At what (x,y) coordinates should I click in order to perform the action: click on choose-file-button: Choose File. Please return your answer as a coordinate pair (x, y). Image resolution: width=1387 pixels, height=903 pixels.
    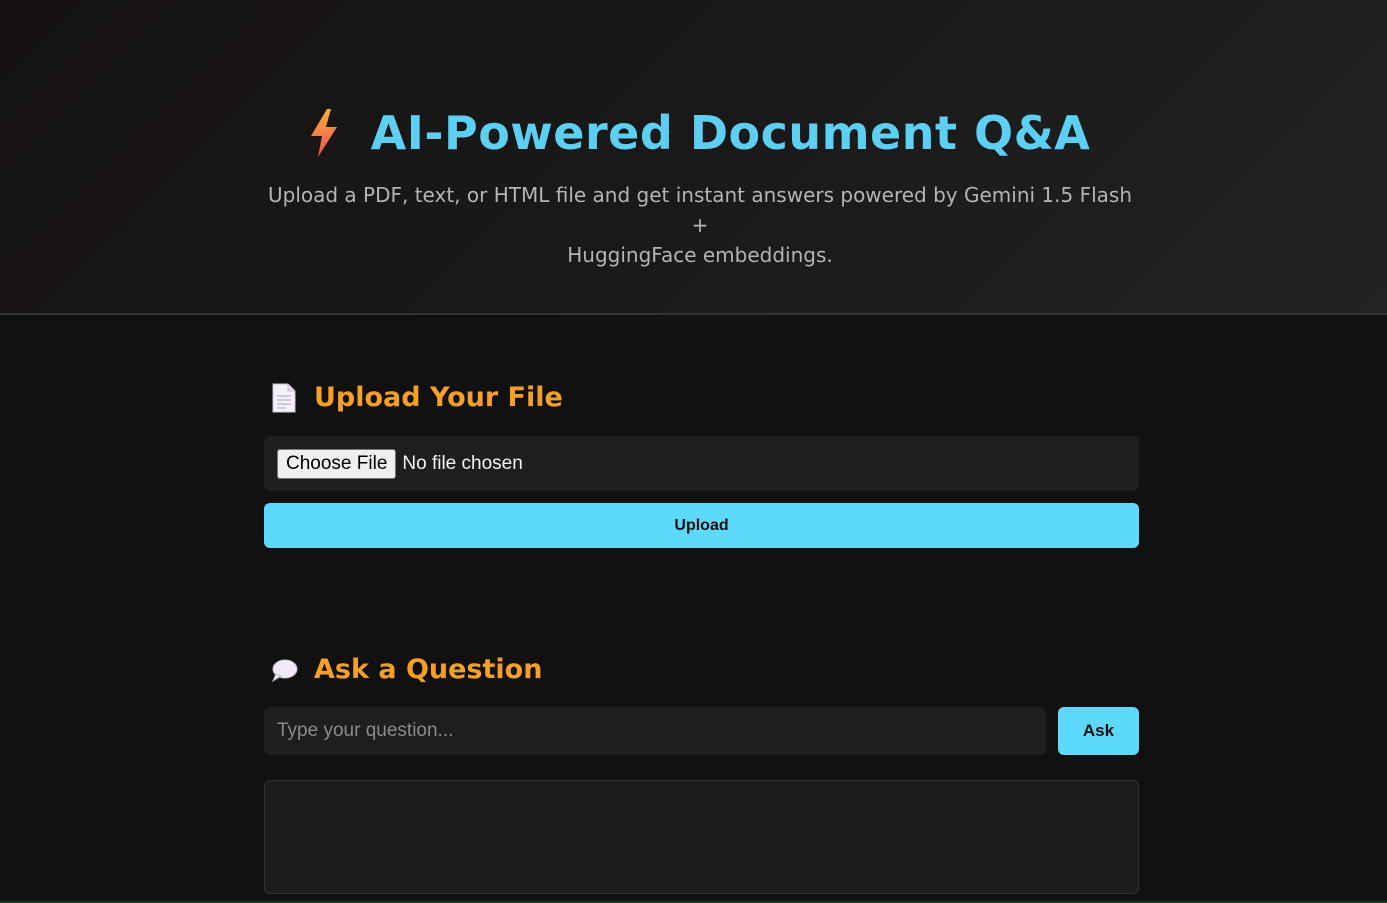
    Looking at the image, I should click on (337, 463).